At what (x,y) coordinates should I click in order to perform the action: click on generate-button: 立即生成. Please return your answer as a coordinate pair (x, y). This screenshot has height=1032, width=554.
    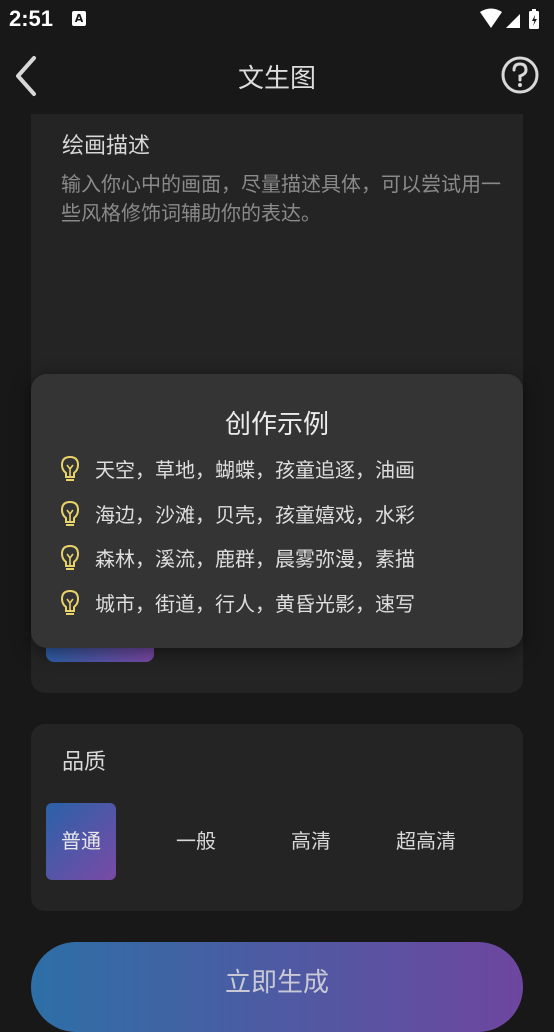
    Looking at the image, I should click on (277, 987).